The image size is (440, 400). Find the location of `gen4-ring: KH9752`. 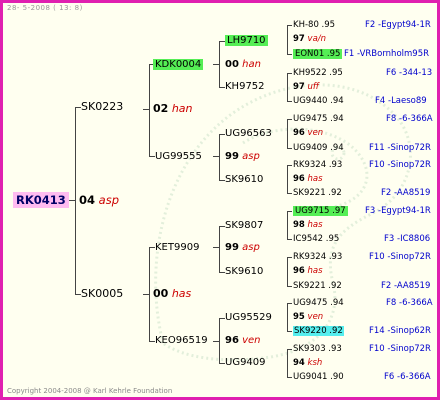

gen4-ring: KH9752 is located at coordinates (245, 87).